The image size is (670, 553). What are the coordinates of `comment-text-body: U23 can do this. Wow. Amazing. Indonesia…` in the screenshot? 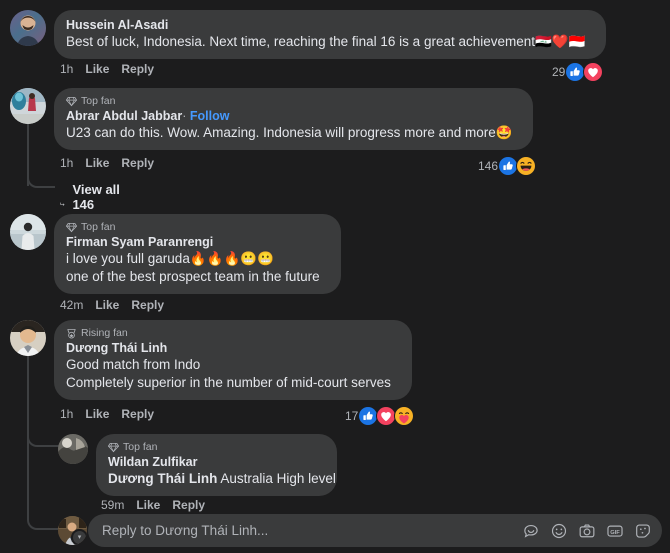 It's located at (281, 132).